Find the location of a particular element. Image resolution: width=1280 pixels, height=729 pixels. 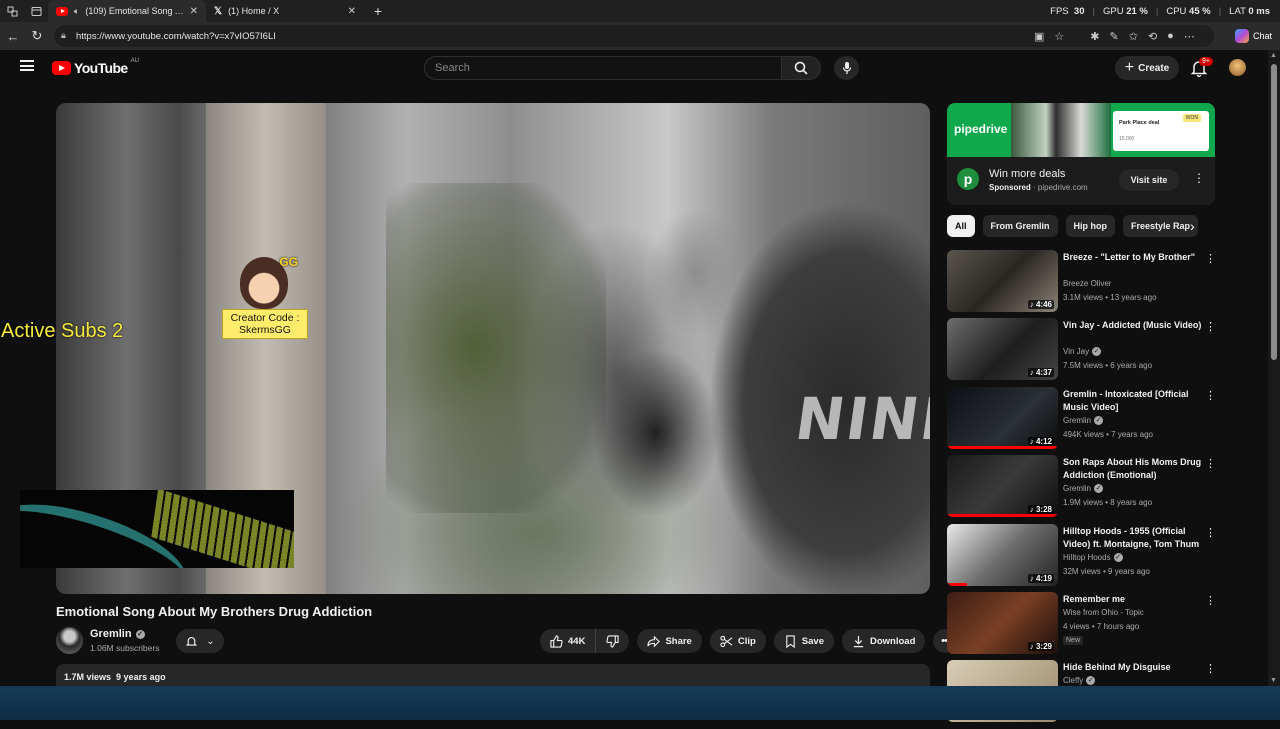

browser-tab-x: 𝕏 (1) Home / X ✕ is located at coordinates (285, 11).